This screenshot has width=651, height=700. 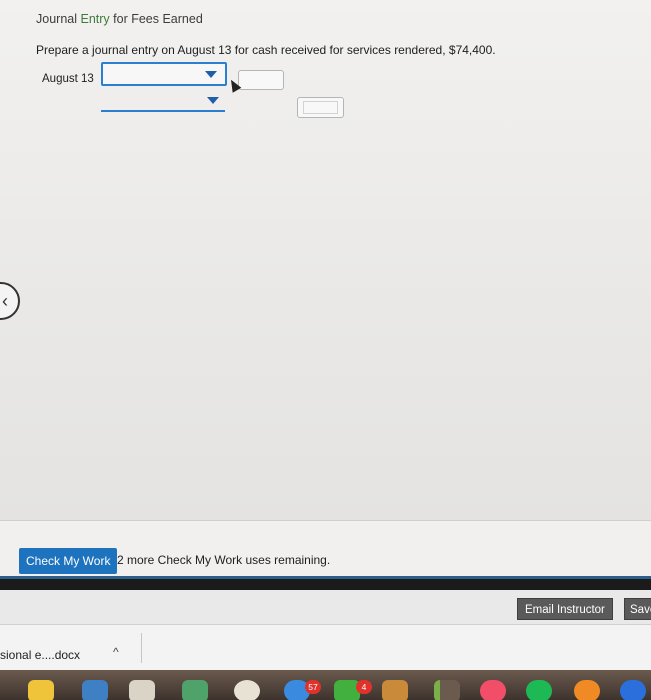 What do you see at coordinates (41, 690) in the screenshot?
I see `notes-app-icon` at bounding box center [41, 690].